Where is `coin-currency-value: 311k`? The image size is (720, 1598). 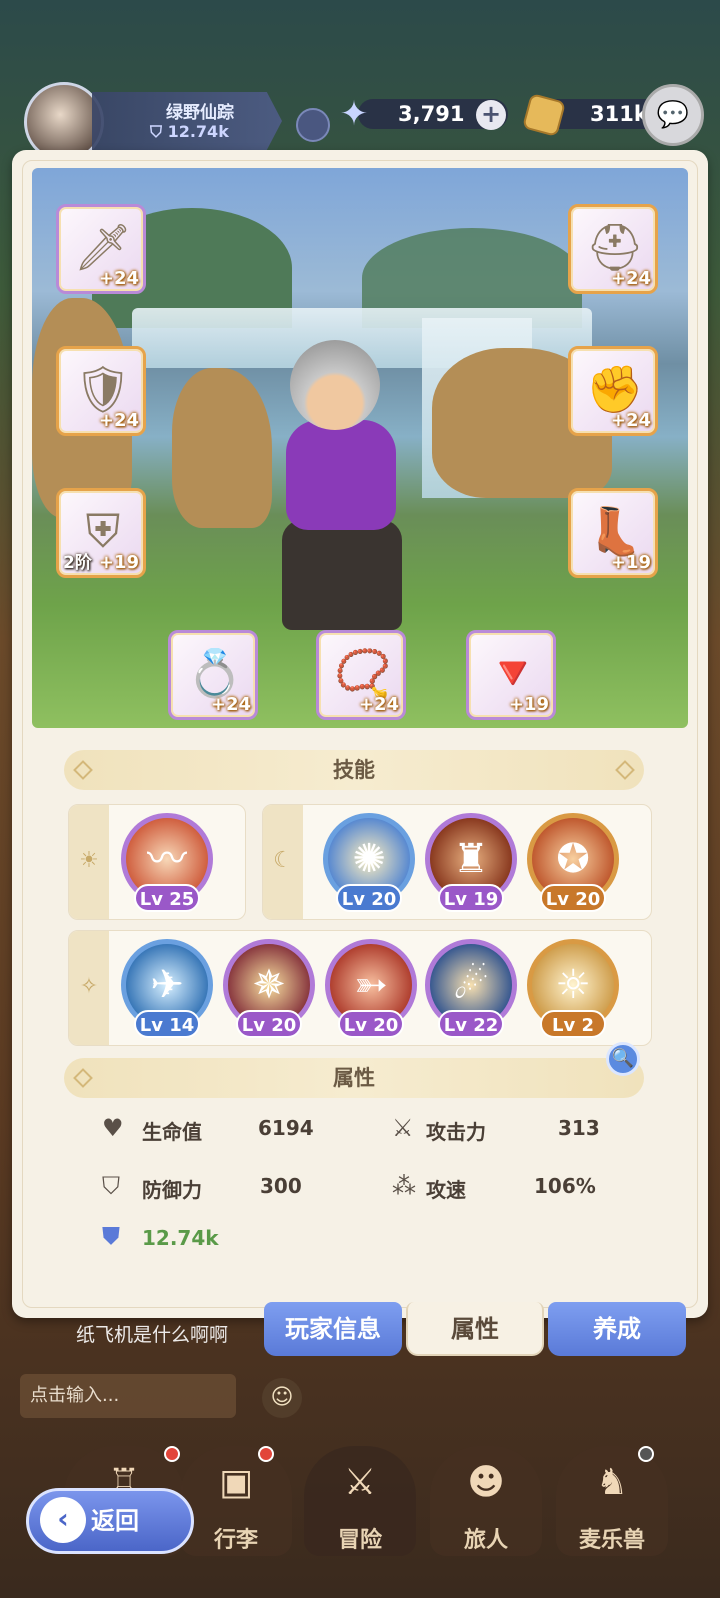 coin-currency-value: 311k is located at coordinates (619, 114).